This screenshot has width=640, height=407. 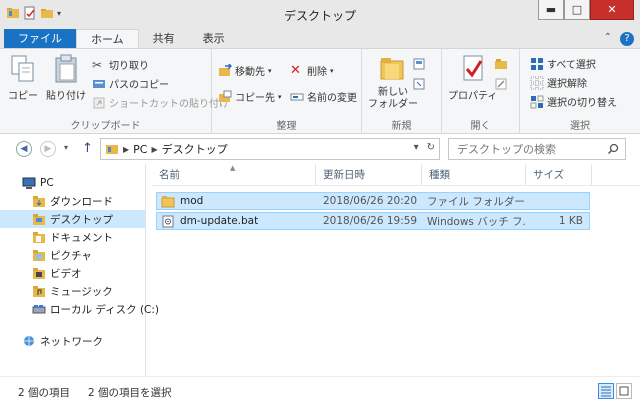 I want to click on nav-label-documents: ドキュメント, so click(x=81, y=237).